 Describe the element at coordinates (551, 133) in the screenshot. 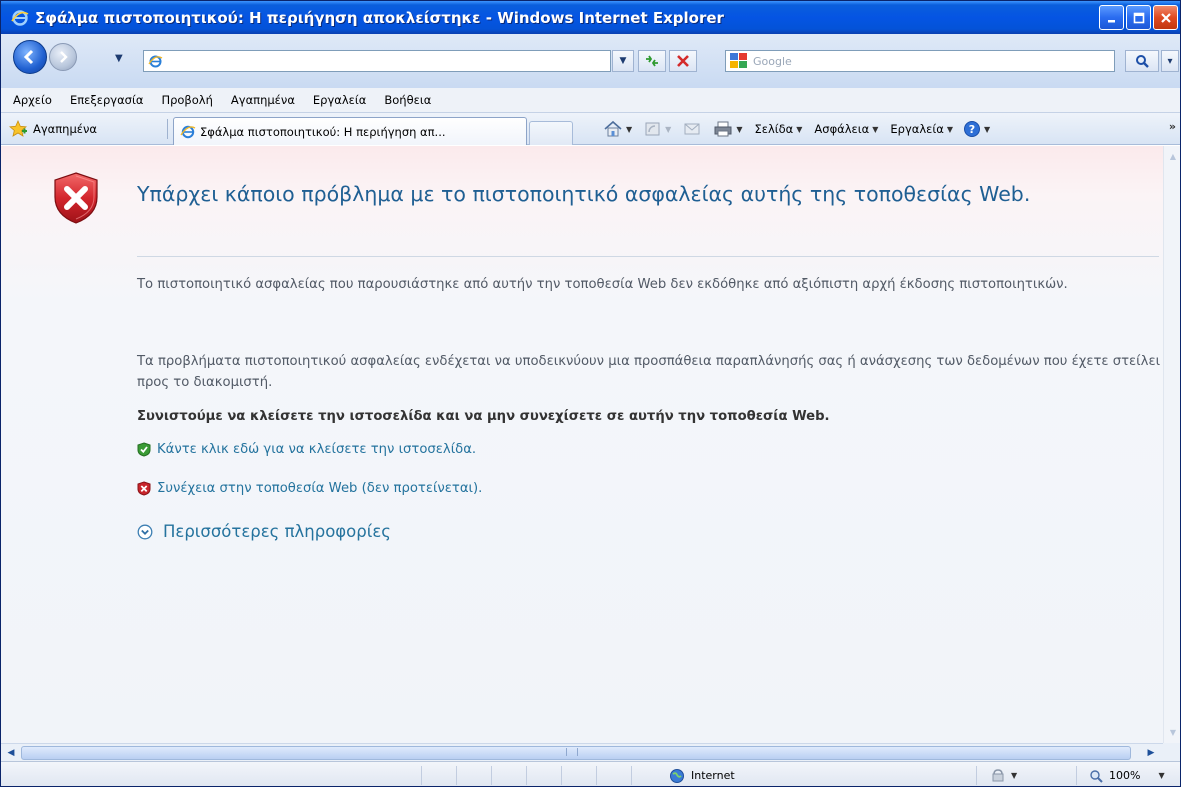

I see `new-tab-button` at that location.